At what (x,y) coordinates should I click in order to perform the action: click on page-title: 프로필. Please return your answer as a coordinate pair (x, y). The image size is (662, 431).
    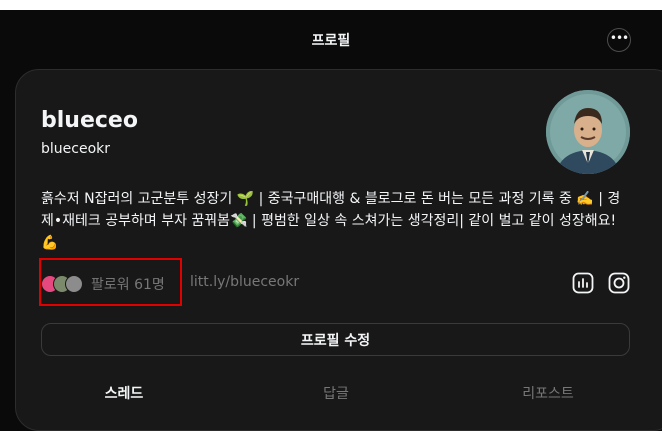
    Looking at the image, I should click on (331, 41).